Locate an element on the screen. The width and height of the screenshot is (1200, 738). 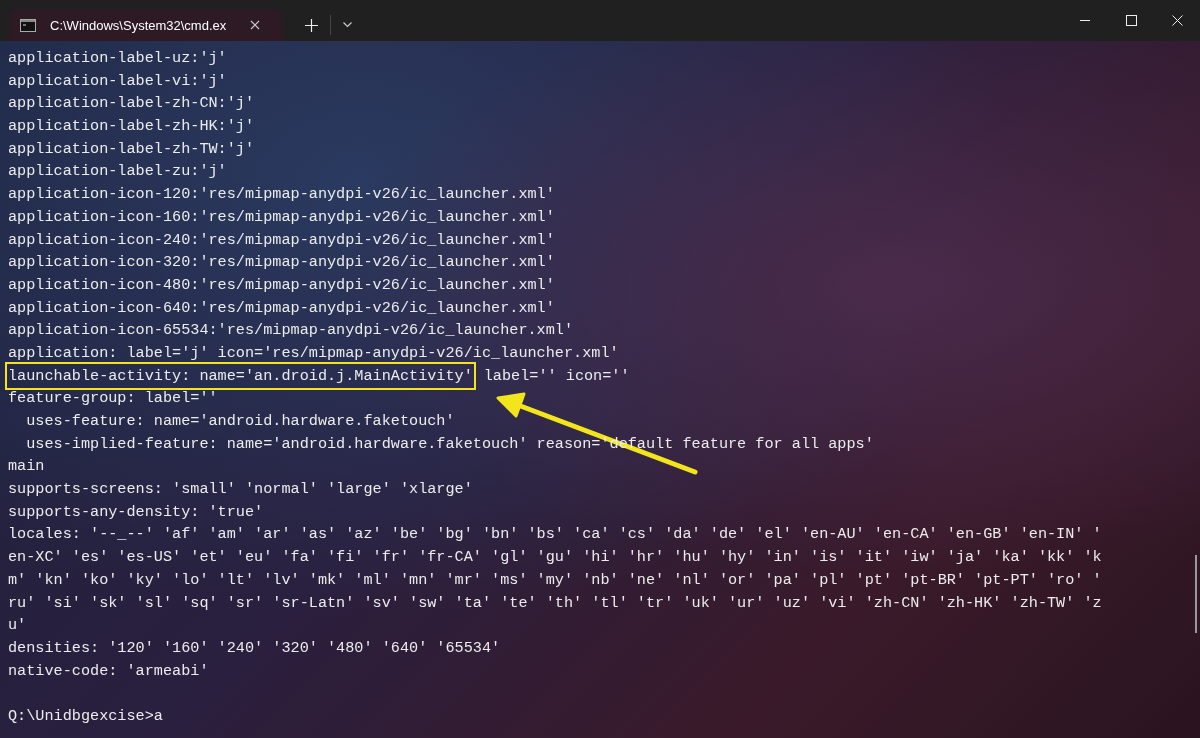
console-line: en-XC' 'es' 'es-US' 'et' 'eu' 'fa' 'fi' 'fr' 'fr-CA' 'gl' 'gu' 'hi' 'hr' 'hu' 'hy' 'in' 'is' 'it' 'iw' 'ja' 'ka' 'kk' 'k is located at coordinates (555, 558).